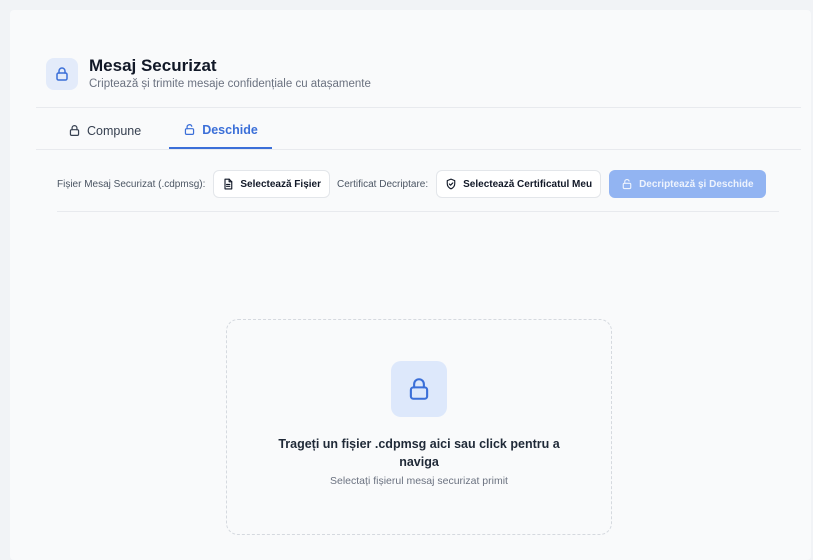 The height and width of the screenshot is (560, 813). Describe the element at coordinates (528, 184) in the screenshot. I see `select-certificate-label: Selectează Certificatul Meu` at that location.